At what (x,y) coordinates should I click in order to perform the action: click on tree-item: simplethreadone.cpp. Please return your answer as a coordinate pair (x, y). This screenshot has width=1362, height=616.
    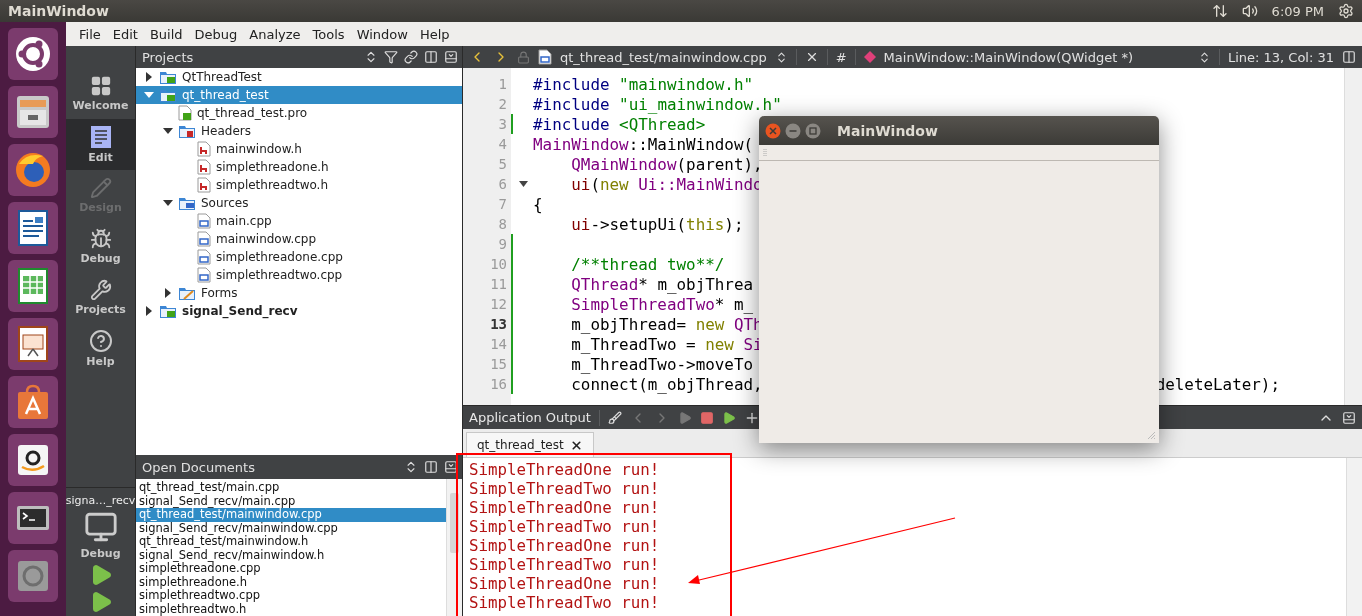
    Looking at the image, I should click on (299, 257).